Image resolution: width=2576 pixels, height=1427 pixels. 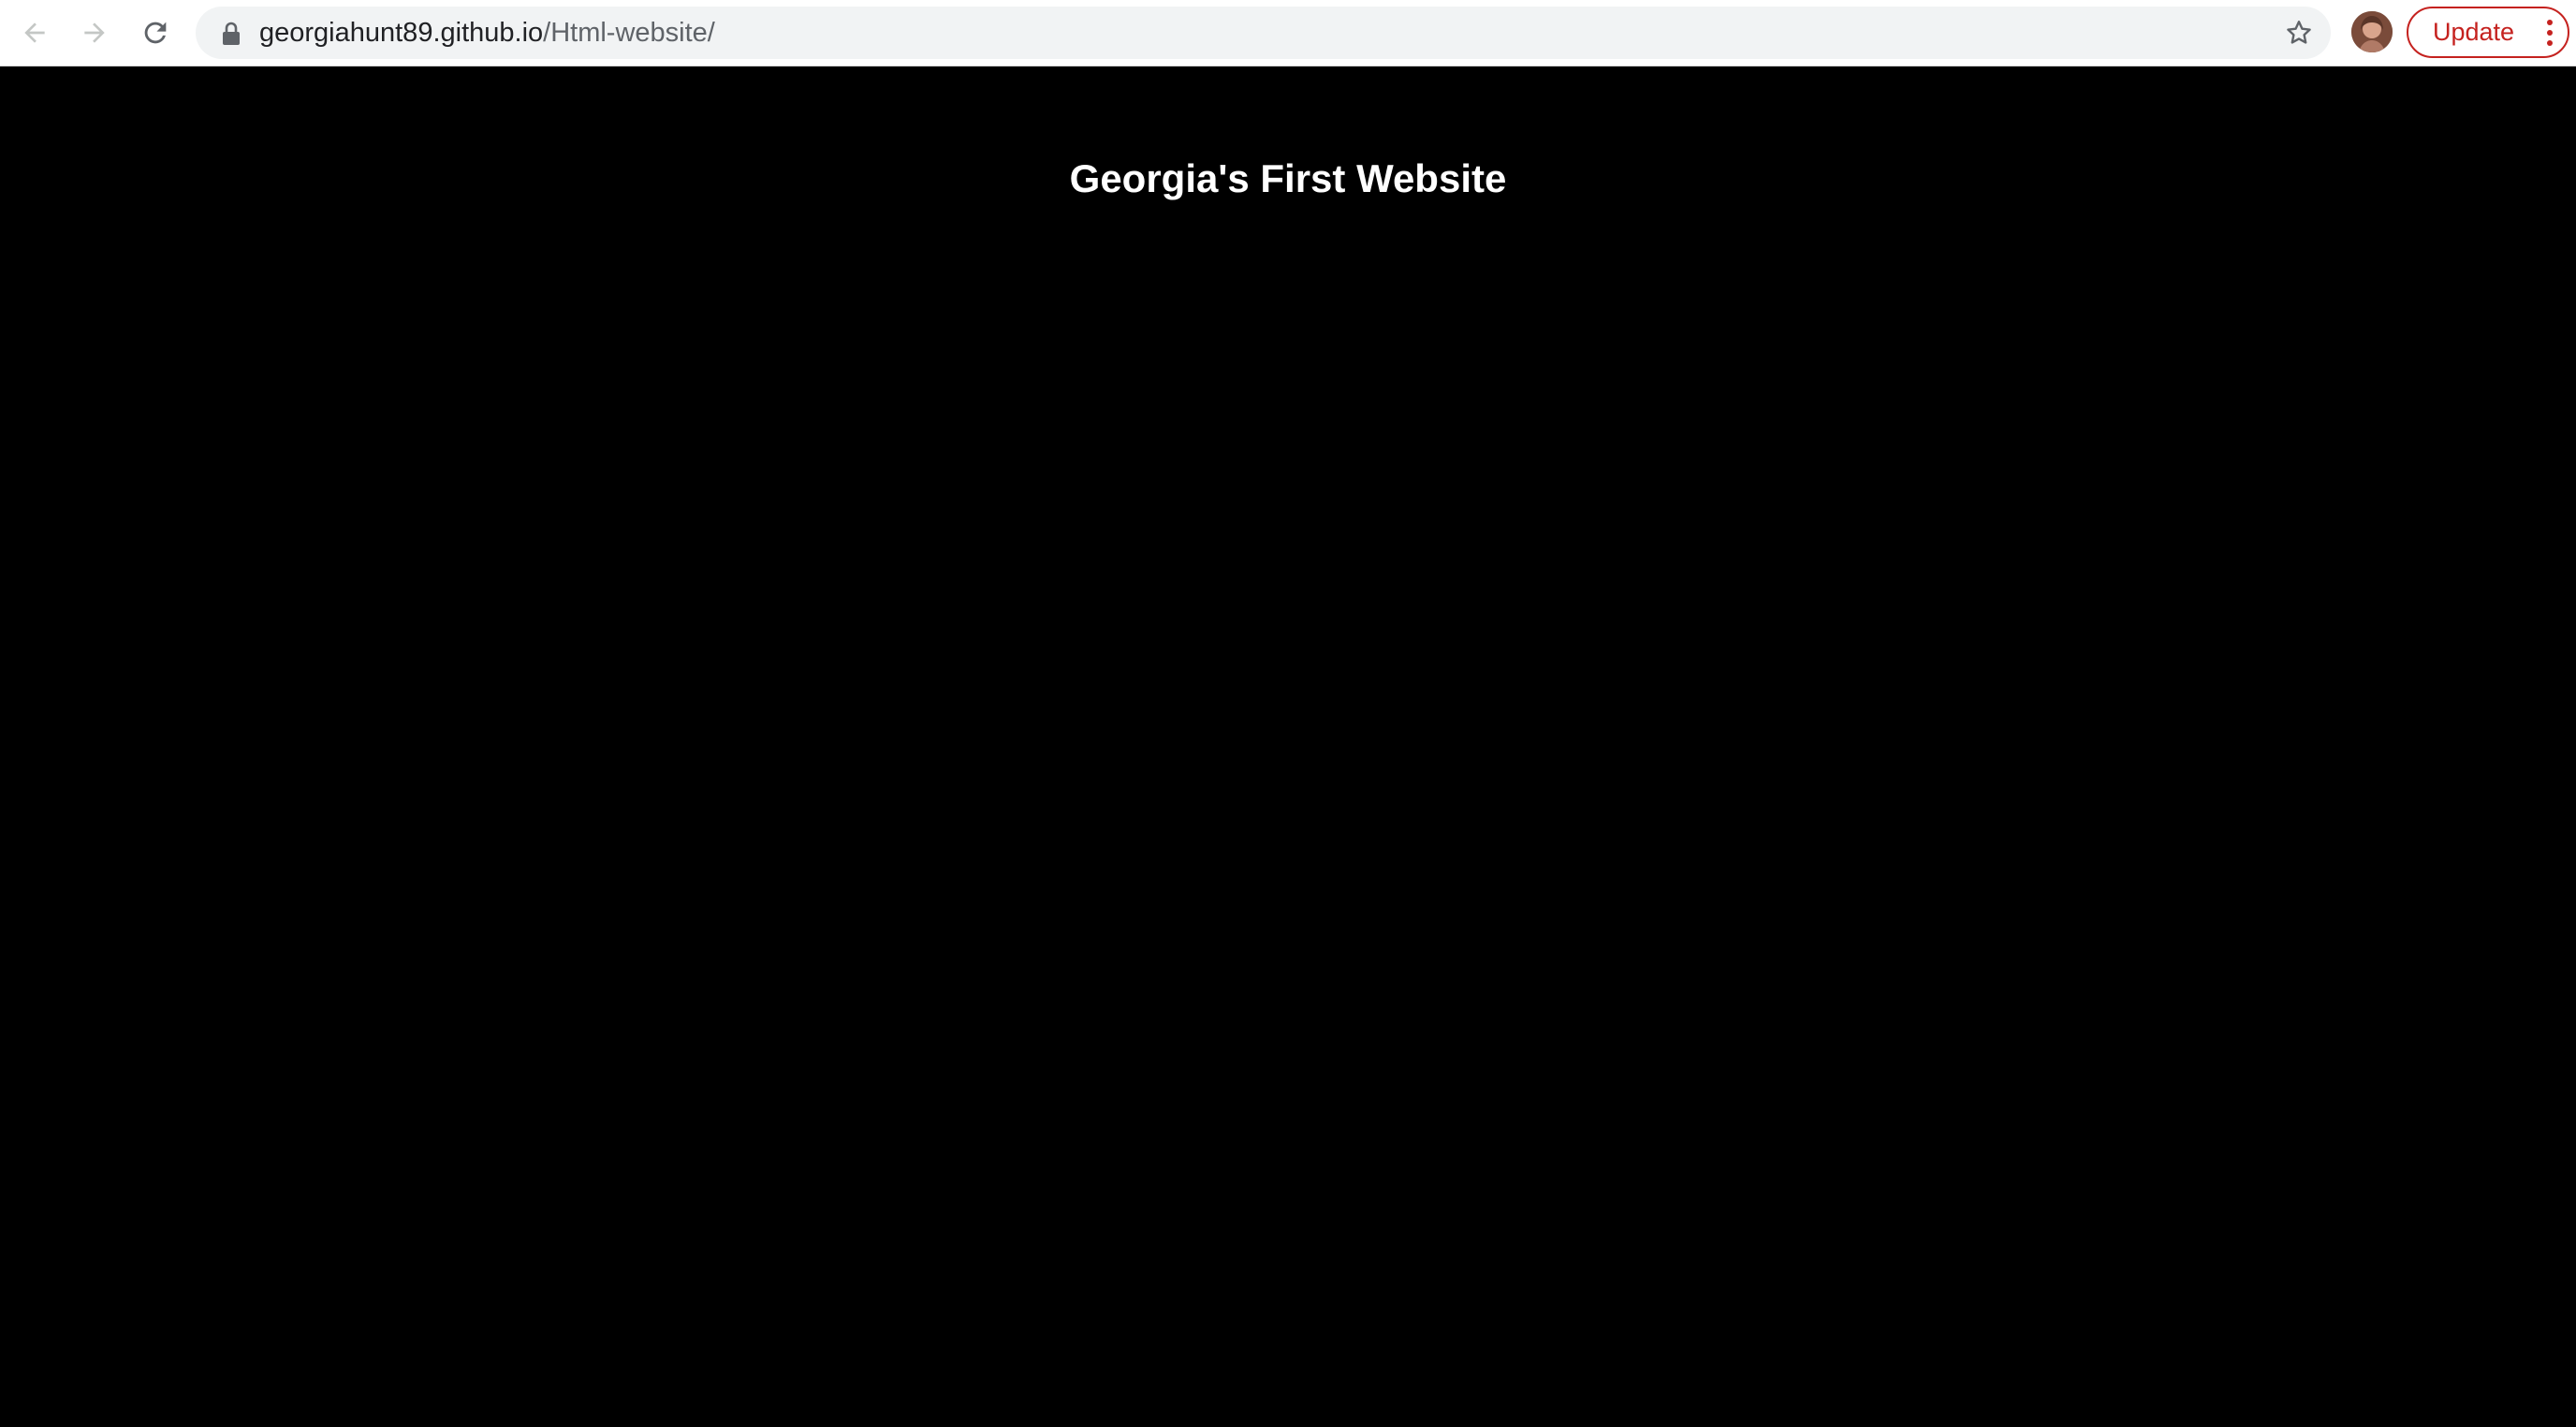 I want to click on address-bar: georgiahunt89.github.io/Html-website/, so click(x=1263, y=33).